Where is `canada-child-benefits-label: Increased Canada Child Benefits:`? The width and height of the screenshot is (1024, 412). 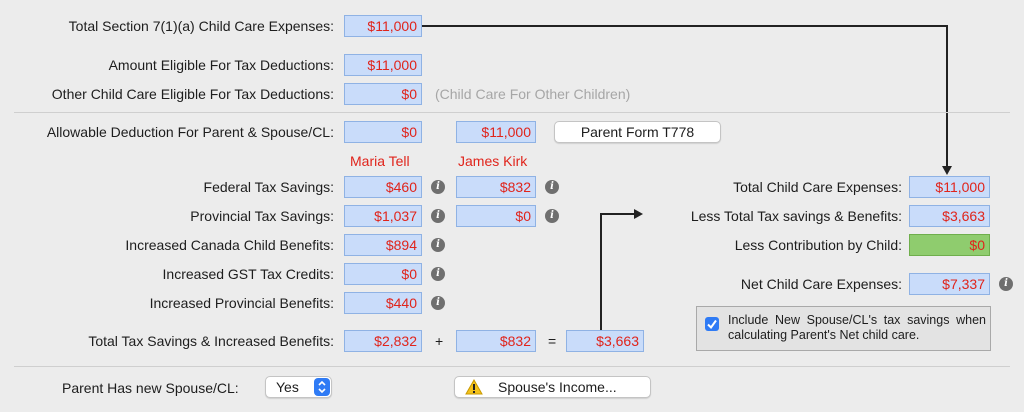
canada-child-benefits-label: Increased Canada Child Benefits: is located at coordinates (229, 245).